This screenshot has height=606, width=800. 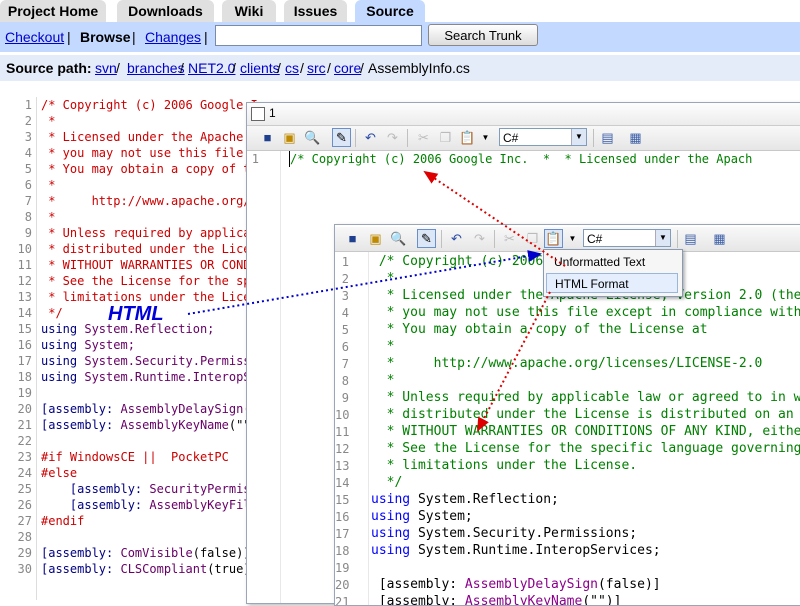 What do you see at coordinates (149, 409) in the screenshot?
I see `code-line: [assembly: AssemblyDelaySign(f` at bounding box center [149, 409].